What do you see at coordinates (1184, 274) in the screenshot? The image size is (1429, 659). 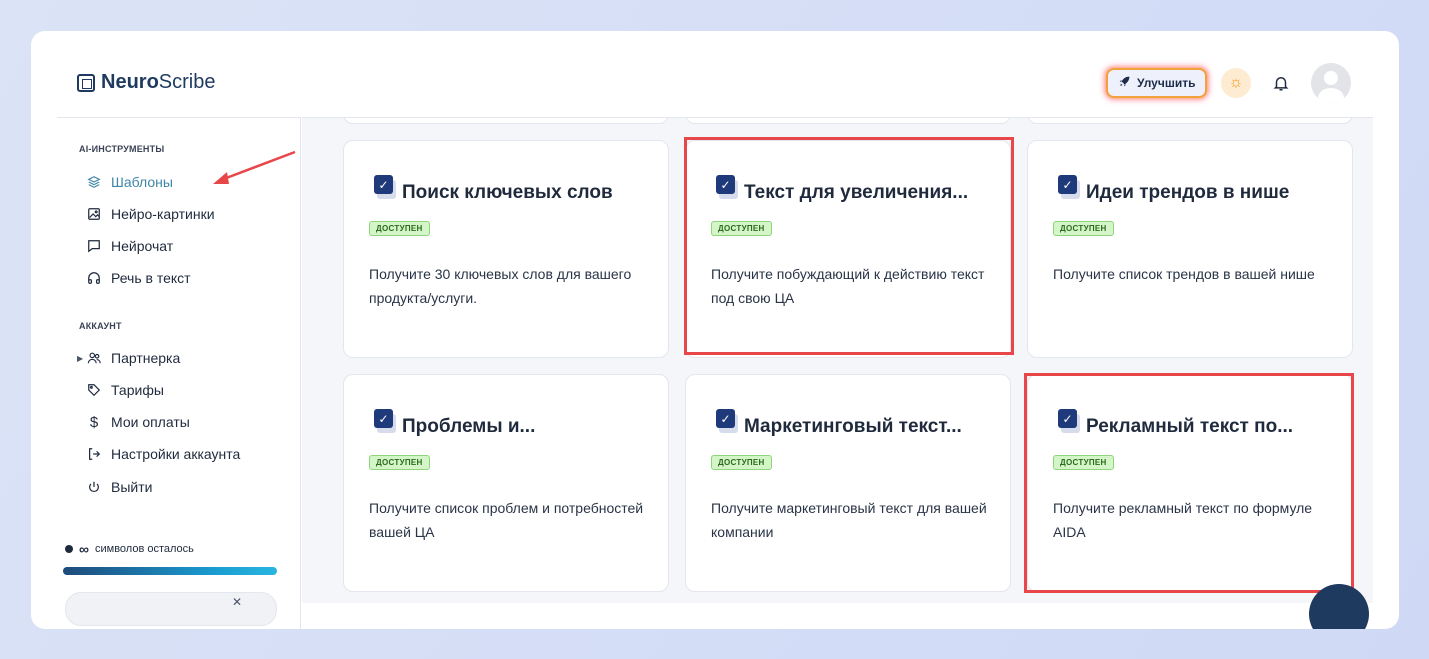 I see `card-description: Получите список трендов в вашей нише` at bounding box center [1184, 274].